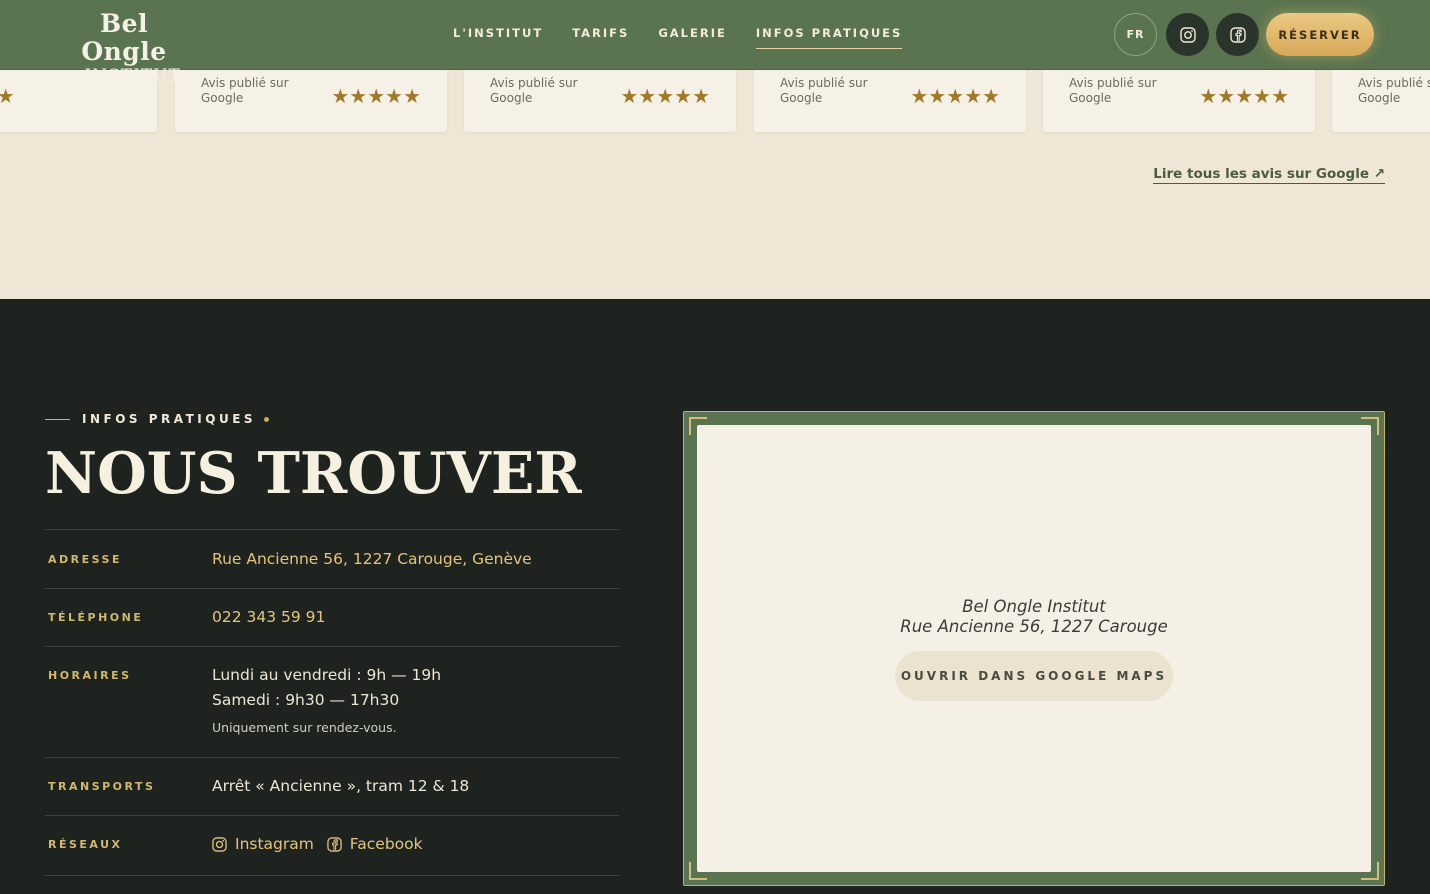  I want to click on info-row-networks: RÉSEAUX Instagram Facebook, so click(332, 845).